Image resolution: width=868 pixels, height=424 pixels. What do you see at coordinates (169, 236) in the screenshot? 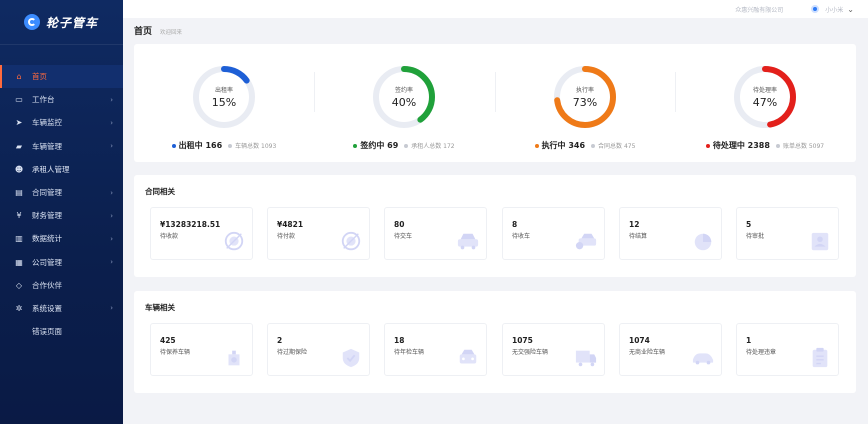
I see `card-label: 待收款` at bounding box center [169, 236].